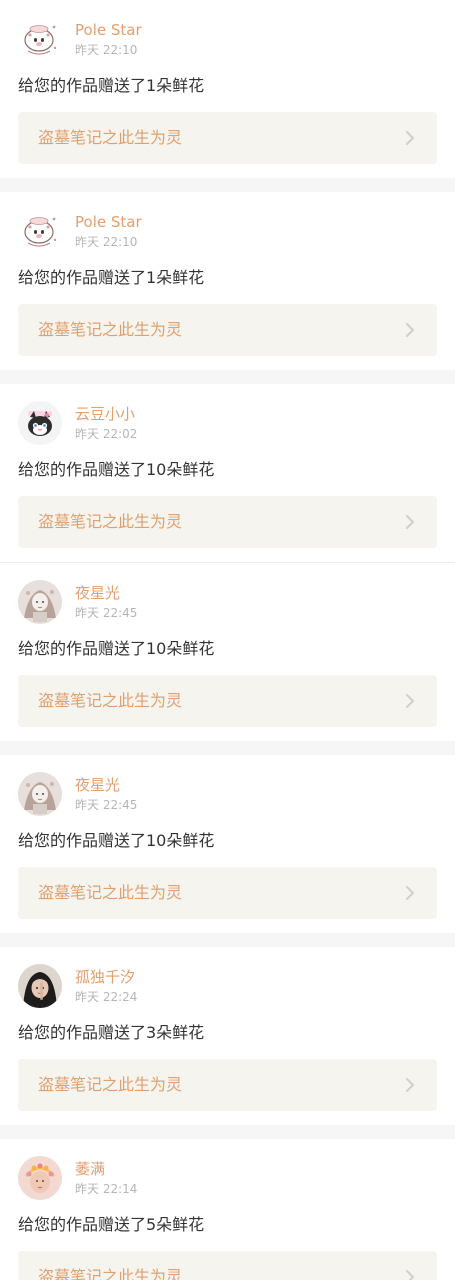 Image resolution: width=455 pixels, height=1280 pixels. I want to click on timestamp: 昨天 22:02, so click(106, 433).